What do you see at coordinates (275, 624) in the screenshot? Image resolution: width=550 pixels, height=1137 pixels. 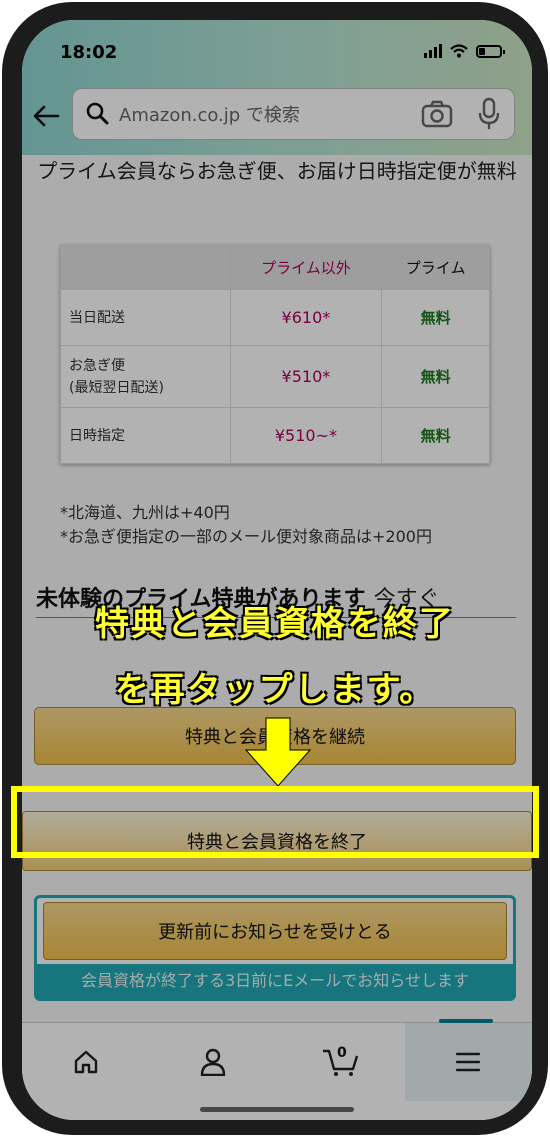 I see `instruction-line-1: 特典と会員資格を終了` at bounding box center [275, 624].